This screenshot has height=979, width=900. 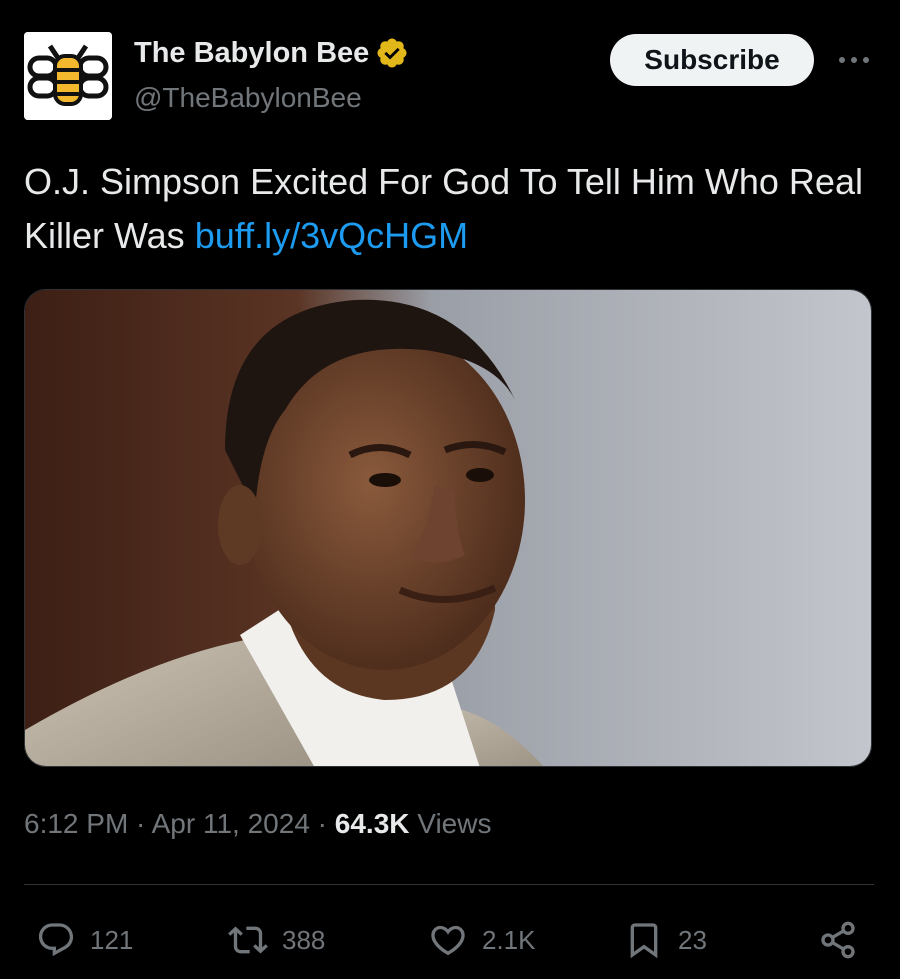 What do you see at coordinates (56, 940) in the screenshot?
I see `reply-icon` at bounding box center [56, 940].